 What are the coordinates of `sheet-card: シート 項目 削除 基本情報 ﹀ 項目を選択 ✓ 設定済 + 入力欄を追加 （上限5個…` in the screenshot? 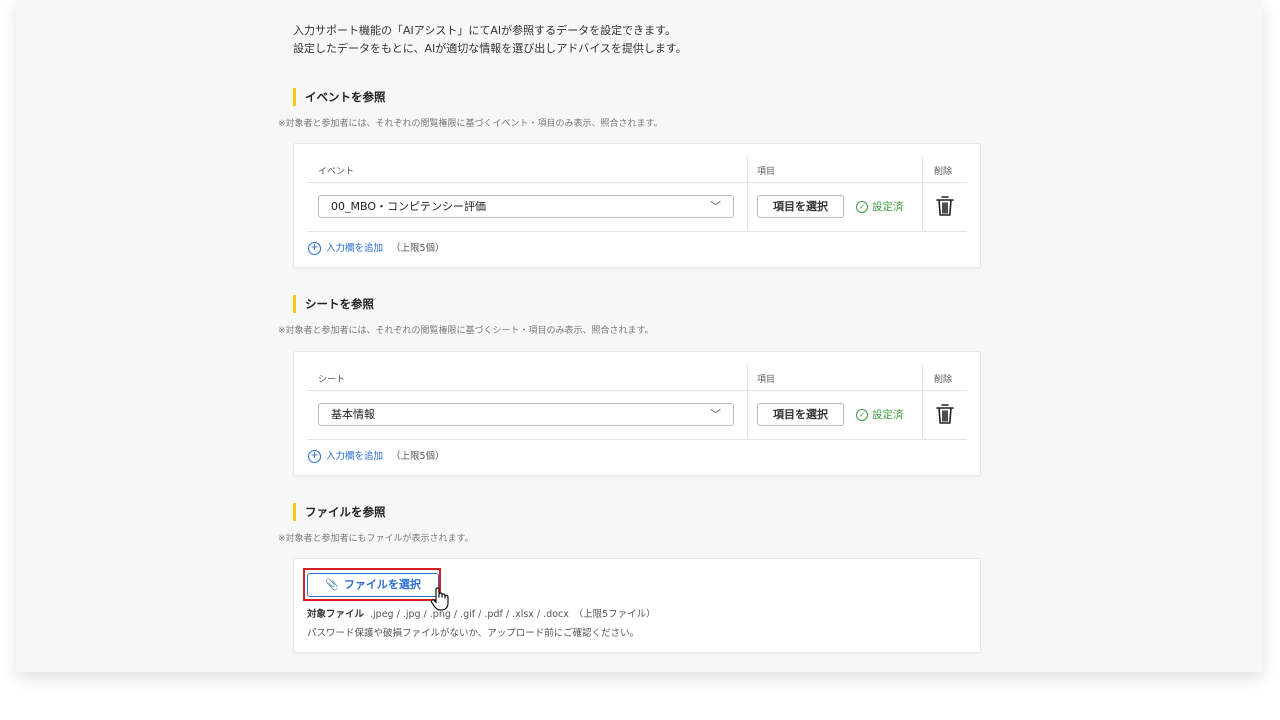 It's located at (637, 413).